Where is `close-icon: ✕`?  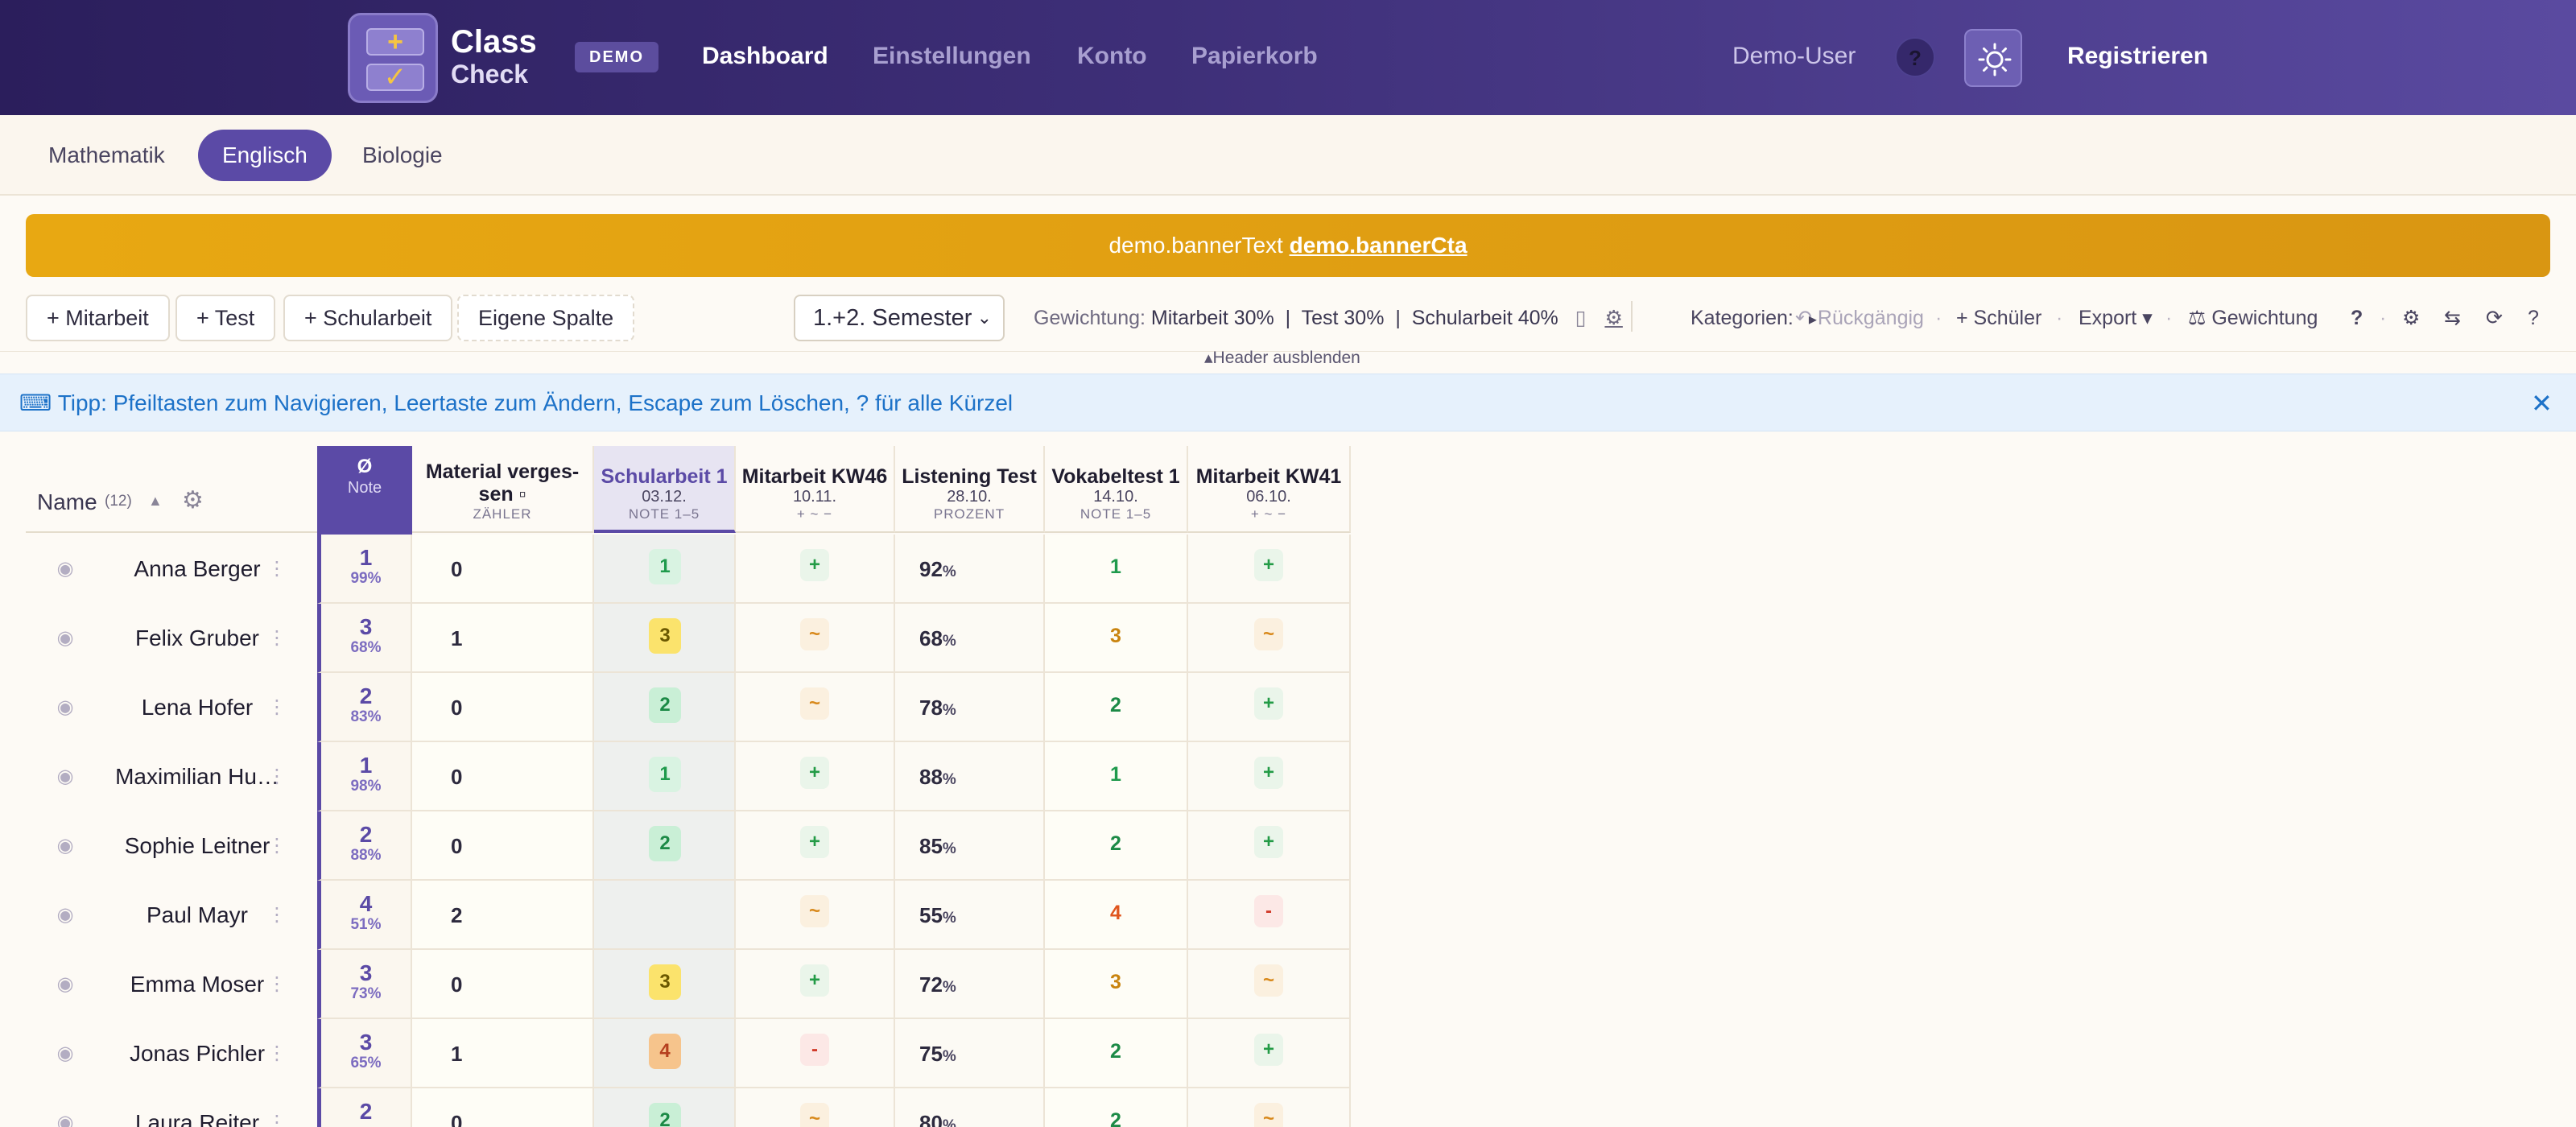
close-icon: ✕ is located at coordinates (2542, 403).